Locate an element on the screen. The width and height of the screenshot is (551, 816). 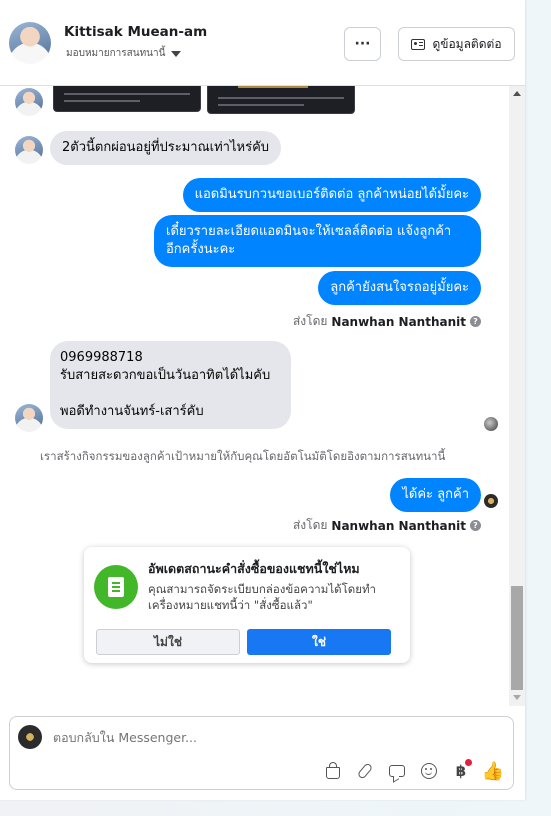
composer-toolbar: ฿ 👍 is located at coordinates (413, 770).